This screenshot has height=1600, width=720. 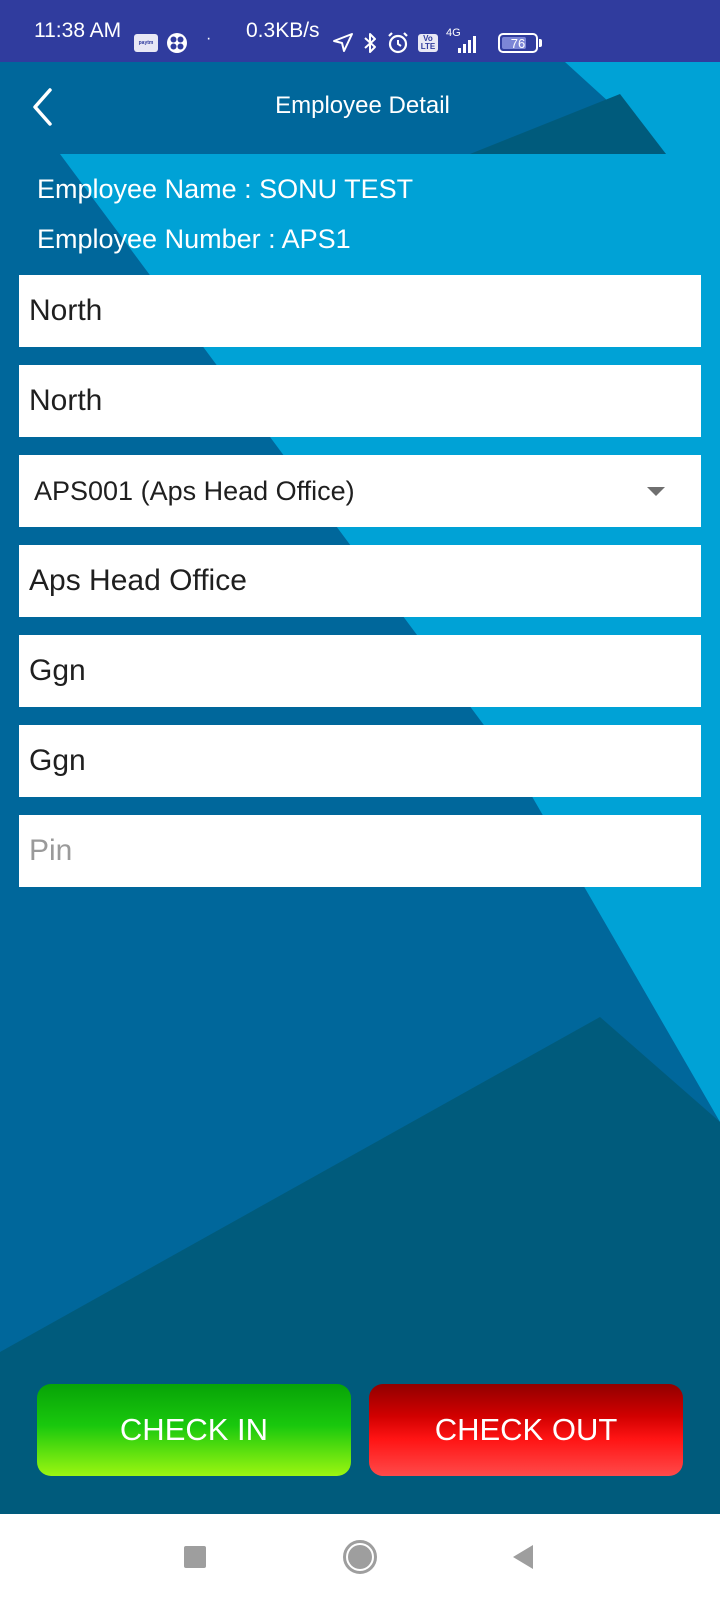 What do you see at coordinates (370, 43) in the screenshot?
I see `bluetooth-icon` at bounding box center [370, 43].